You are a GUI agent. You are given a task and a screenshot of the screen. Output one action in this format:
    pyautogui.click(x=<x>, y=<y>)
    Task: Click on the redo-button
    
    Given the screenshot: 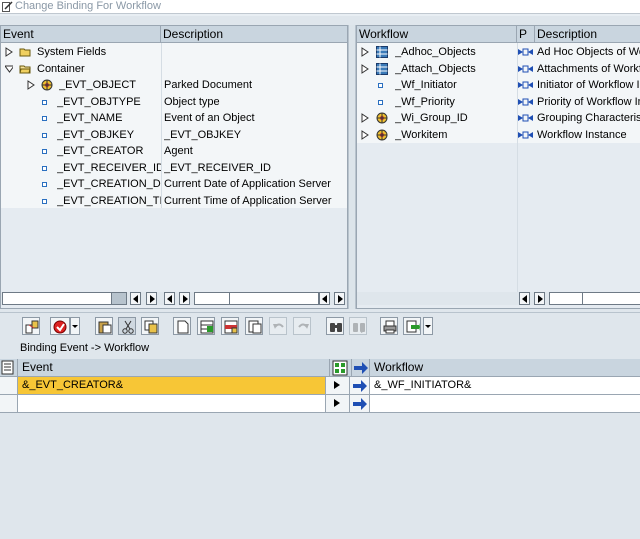 What is the action you would take?
    pyautogui.click(x=302, y=326)
    